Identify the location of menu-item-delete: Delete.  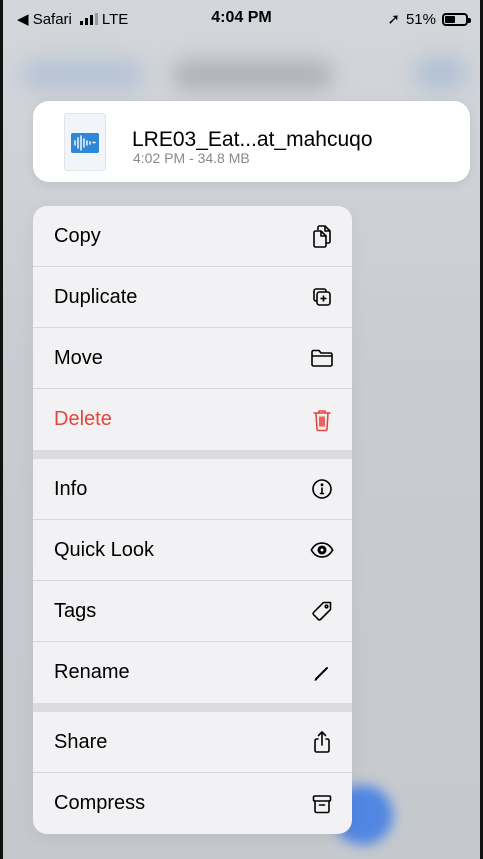
(192, 419).